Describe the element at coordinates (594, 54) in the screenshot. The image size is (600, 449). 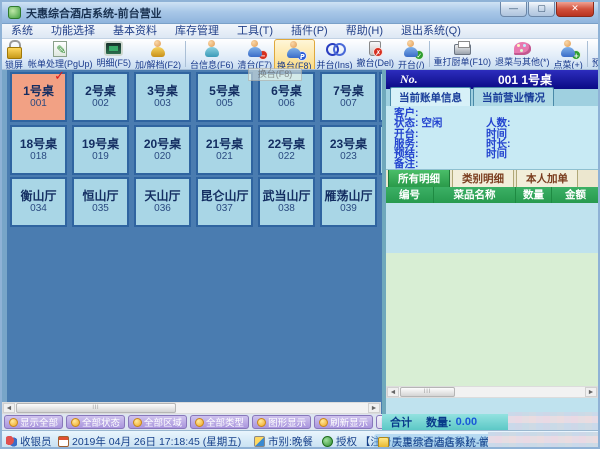
I see `pre-settle-button: 预结(F12)` at that location.